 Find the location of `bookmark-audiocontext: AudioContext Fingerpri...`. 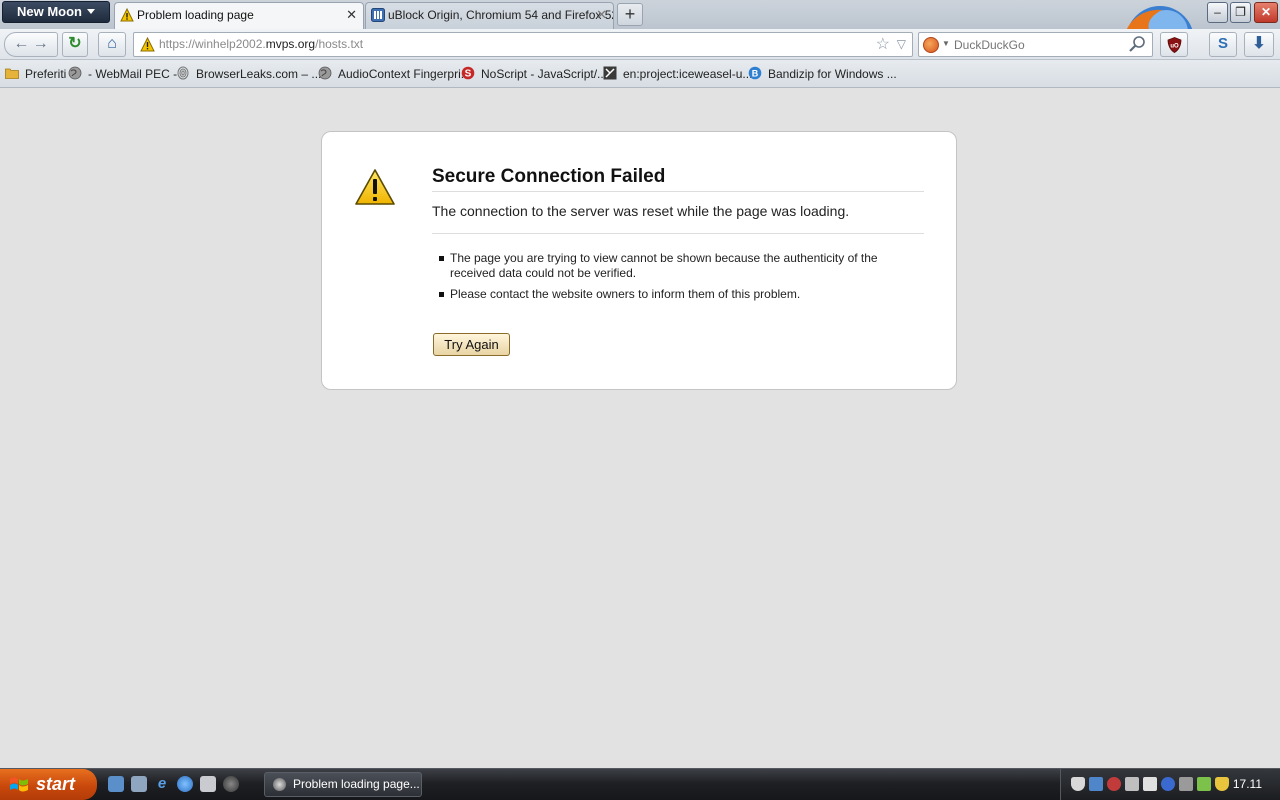

bookmark-audiocontext: AudioContext Fingerpri... is located at coordinates (394, 74).